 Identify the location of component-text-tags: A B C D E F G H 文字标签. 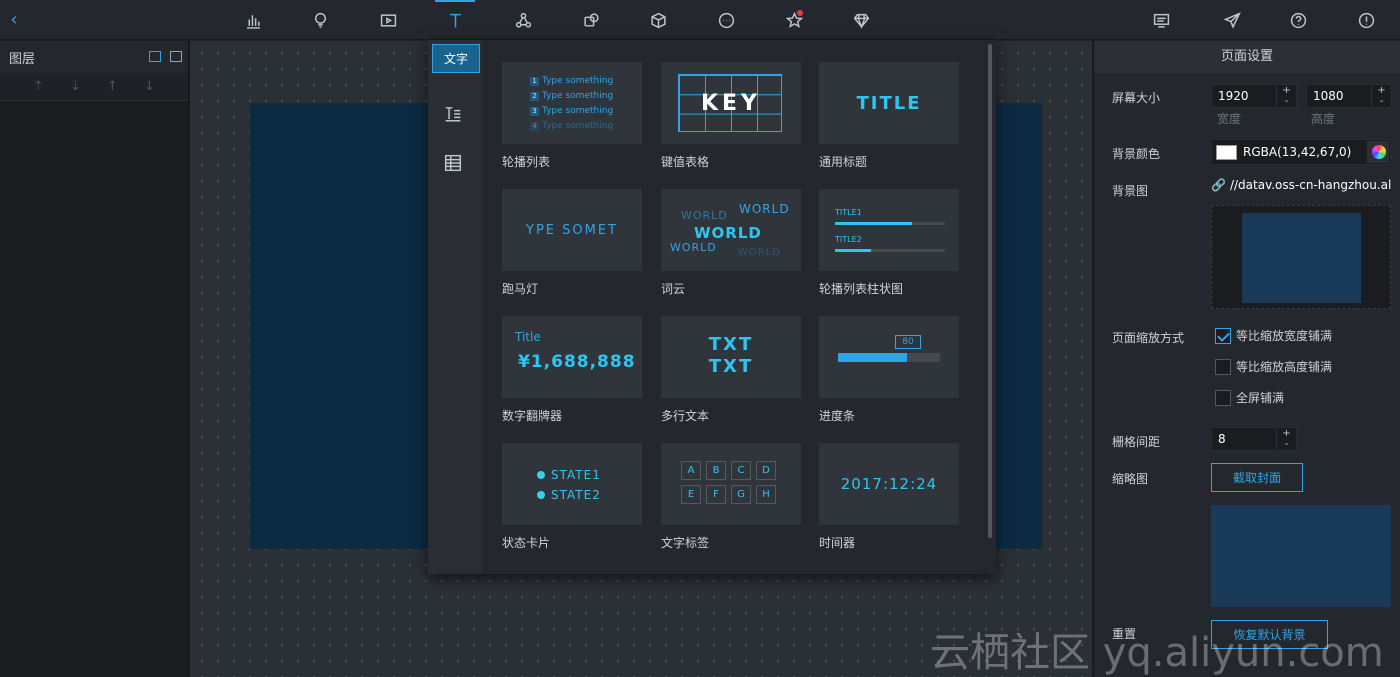
(731, 497).